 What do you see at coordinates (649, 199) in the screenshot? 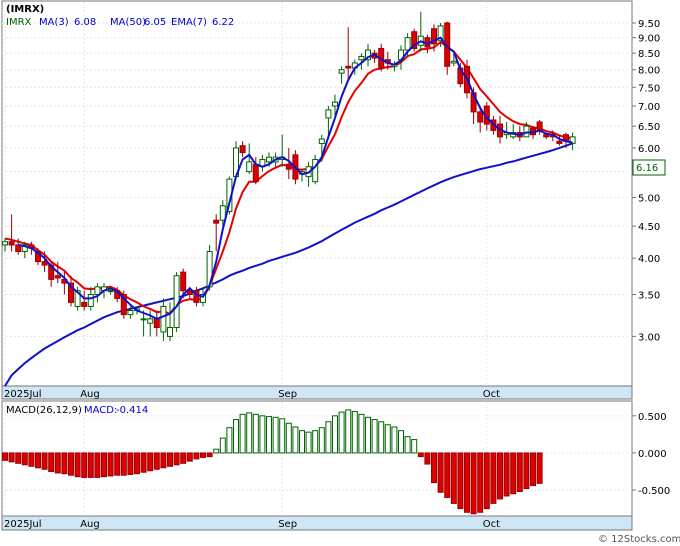
I see `price-y-tick-label: 5.00` at bounding box center [649, 199].